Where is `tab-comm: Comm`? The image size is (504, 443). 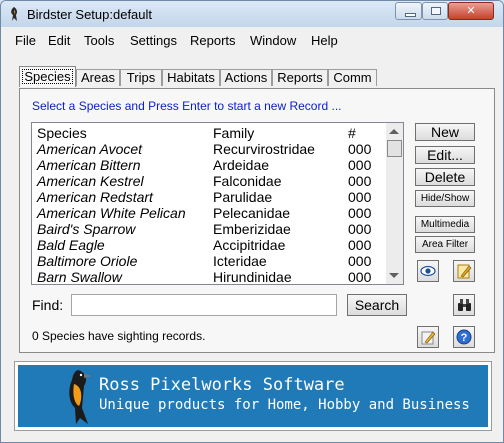 tab-comm: Comm is located at coordinates (352, 77).